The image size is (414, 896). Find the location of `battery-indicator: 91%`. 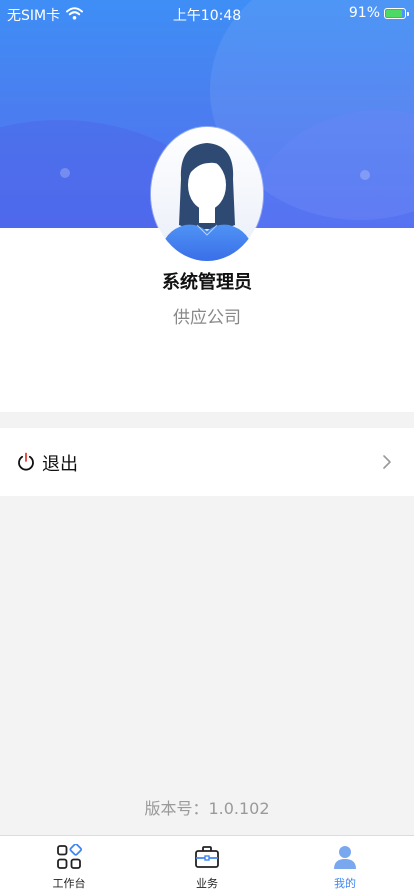

battery-indicator: 91% is located at coordinates (378, 13).